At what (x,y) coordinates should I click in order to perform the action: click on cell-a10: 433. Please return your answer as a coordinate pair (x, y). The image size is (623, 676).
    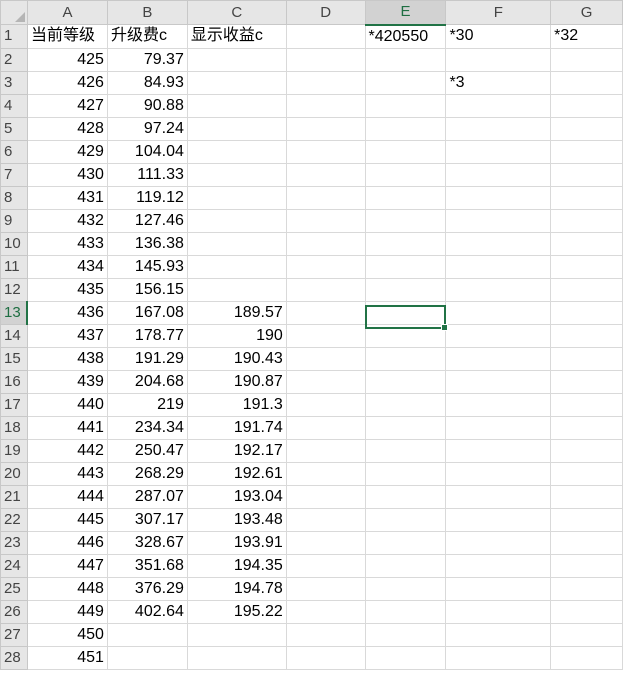
    Looking at the image, I should click on (67, 243).